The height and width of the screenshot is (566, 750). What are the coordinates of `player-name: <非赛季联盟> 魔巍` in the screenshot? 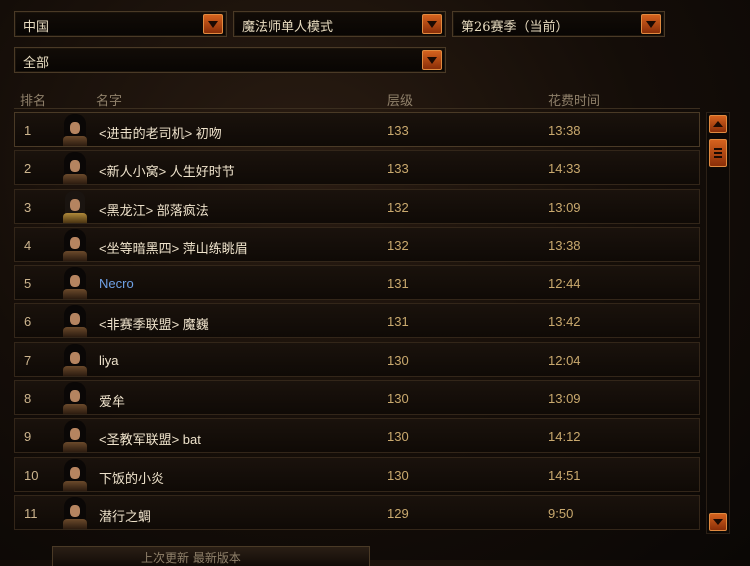 It's located at (154, 323).